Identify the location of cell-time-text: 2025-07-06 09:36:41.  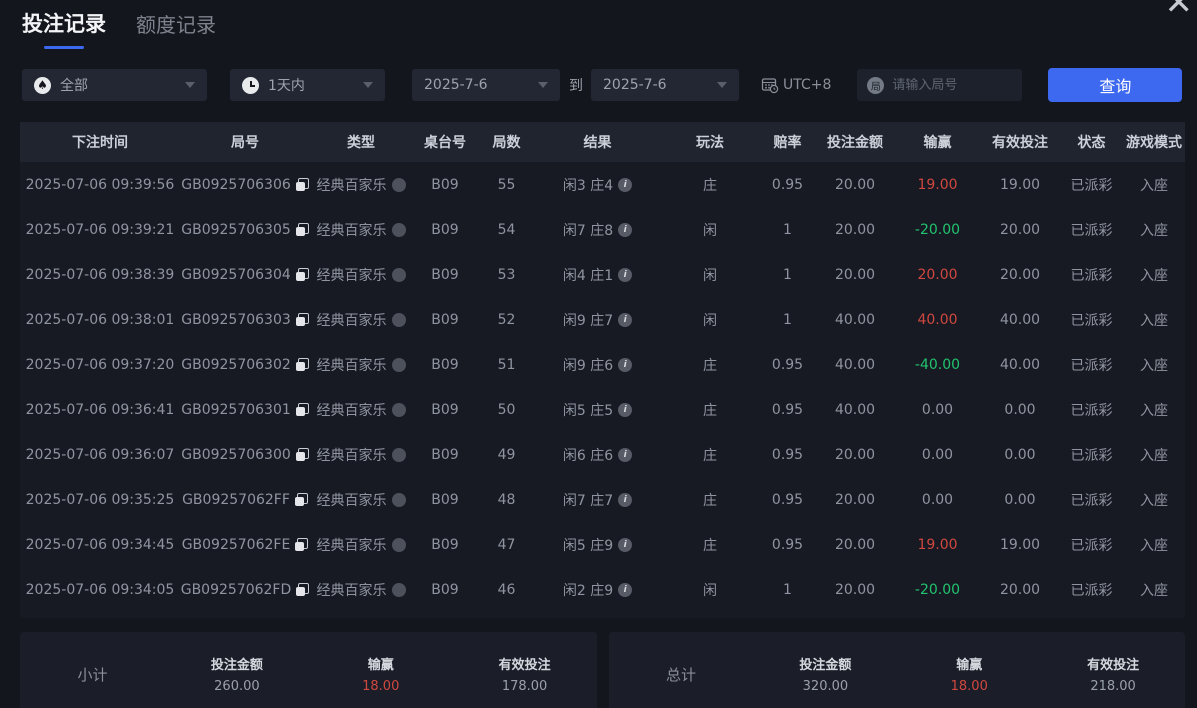
(100, 409).